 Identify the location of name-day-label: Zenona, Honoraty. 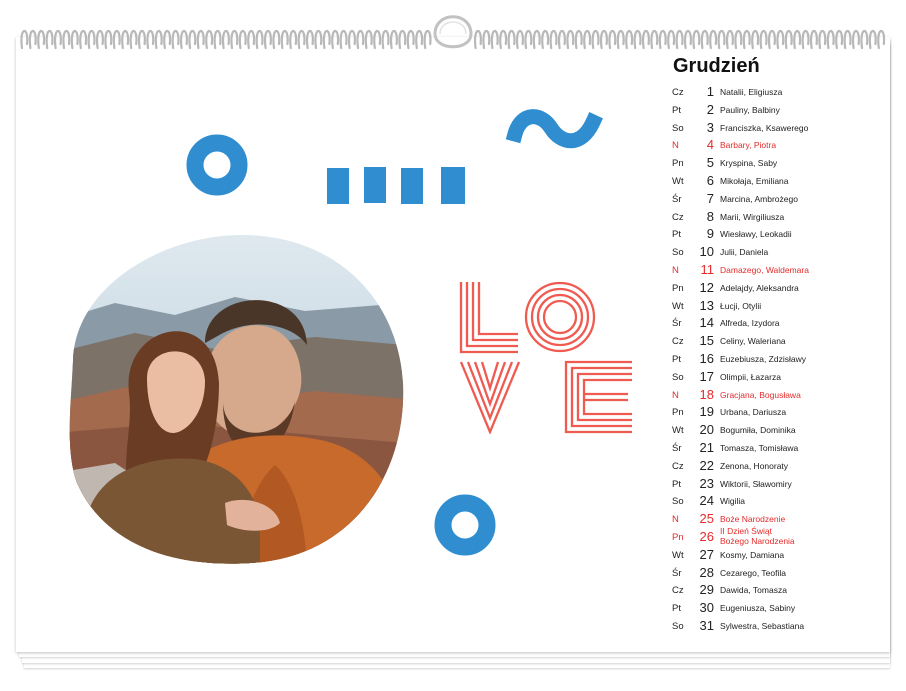
(754, 465).